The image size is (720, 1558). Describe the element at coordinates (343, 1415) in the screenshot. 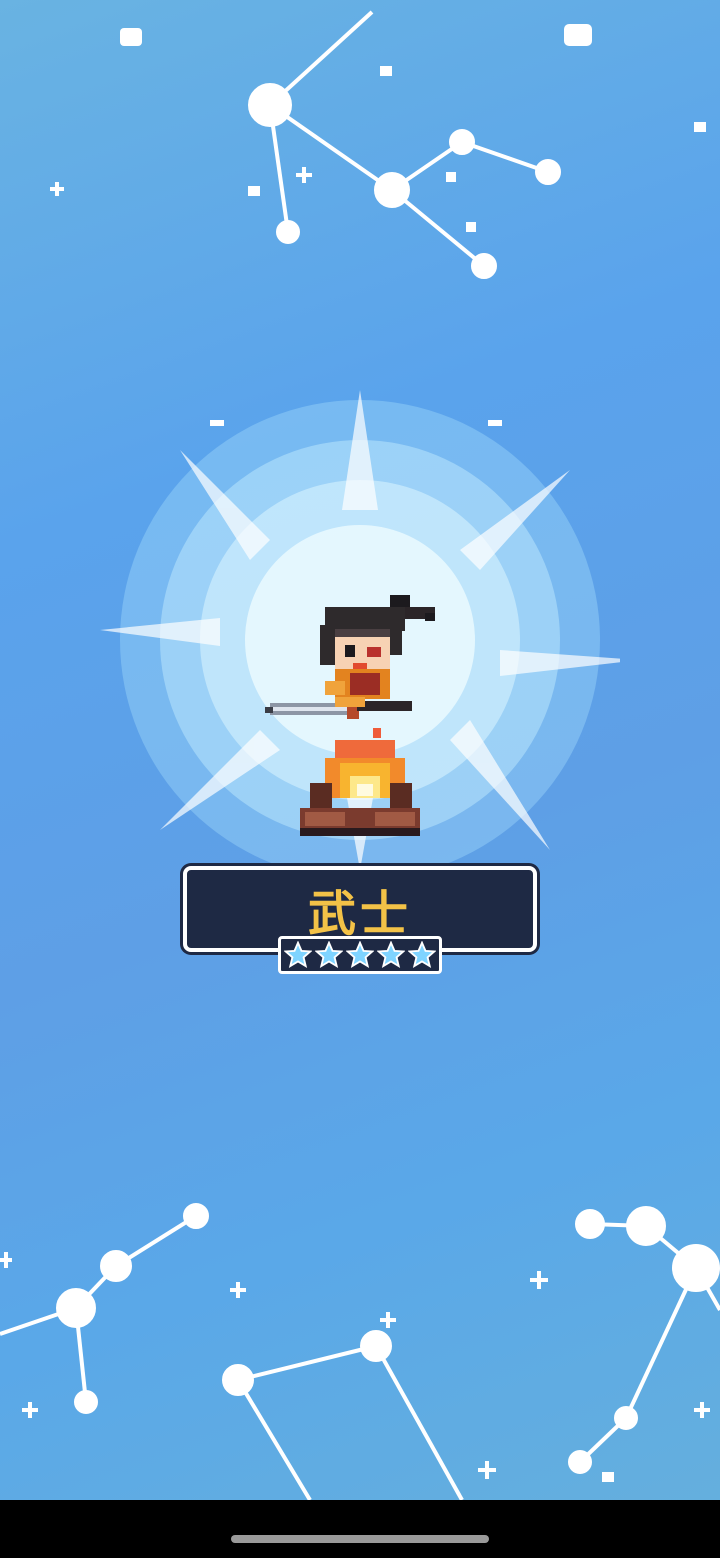

I see `constellation-bottom-center` at that location.